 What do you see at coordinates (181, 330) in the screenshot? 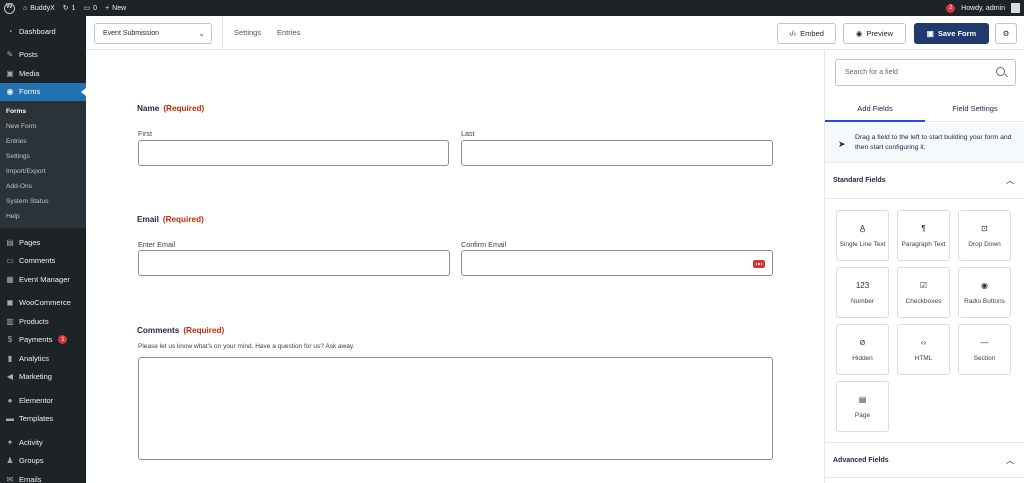
I see `comments-field-label: Comments (Required)` at bounding box center [181, 330].